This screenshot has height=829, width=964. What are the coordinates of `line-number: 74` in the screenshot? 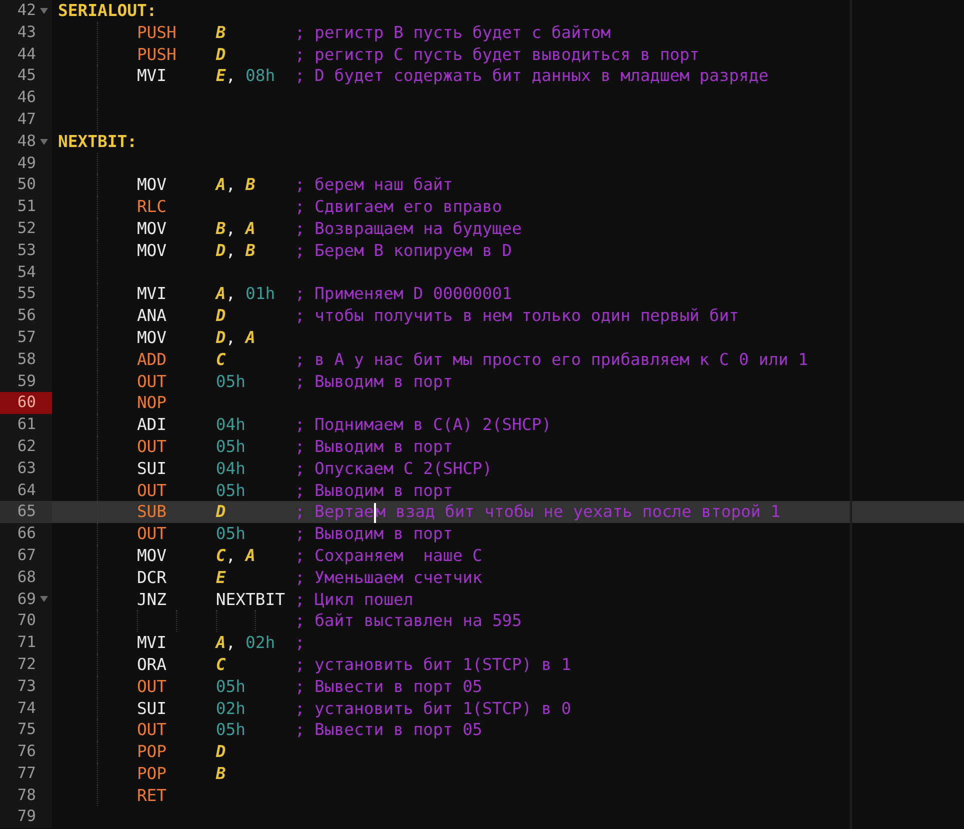 It's located at (26, 708).